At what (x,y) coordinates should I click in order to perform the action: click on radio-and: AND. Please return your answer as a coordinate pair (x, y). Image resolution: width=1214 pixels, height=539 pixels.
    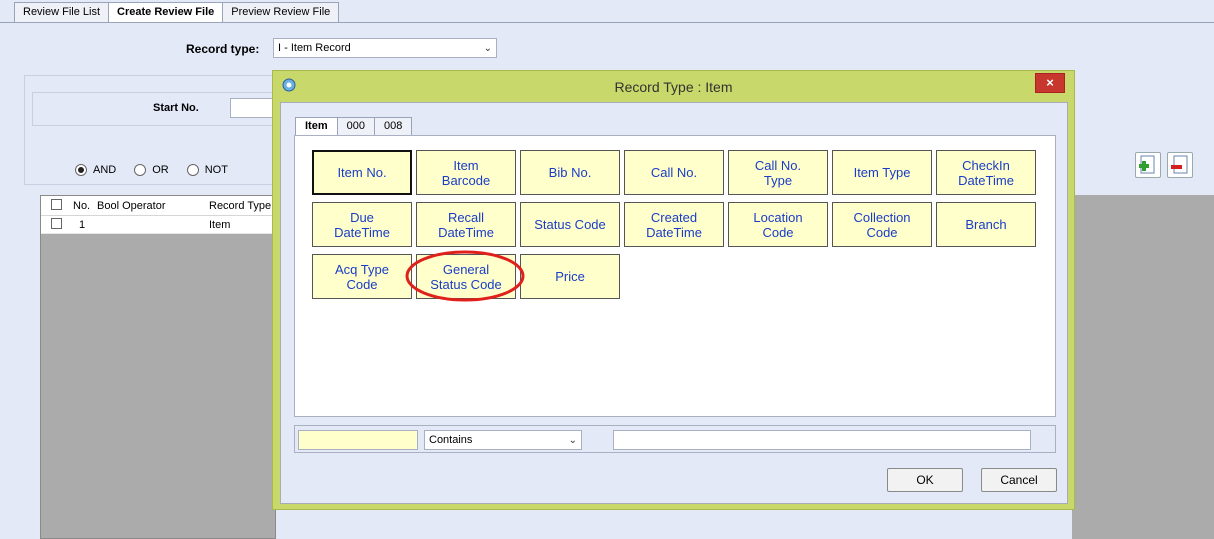
    Looking at the image, I should click on (95, 170).